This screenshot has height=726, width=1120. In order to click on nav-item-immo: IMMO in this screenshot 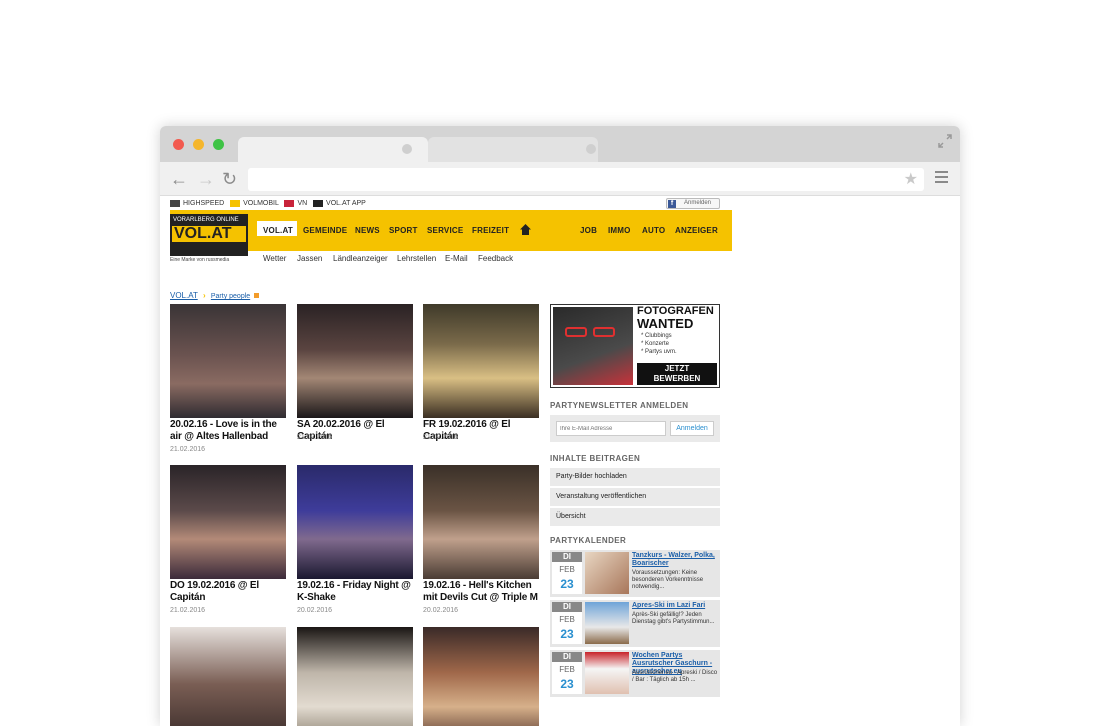, I will do `click(619, 230)`.